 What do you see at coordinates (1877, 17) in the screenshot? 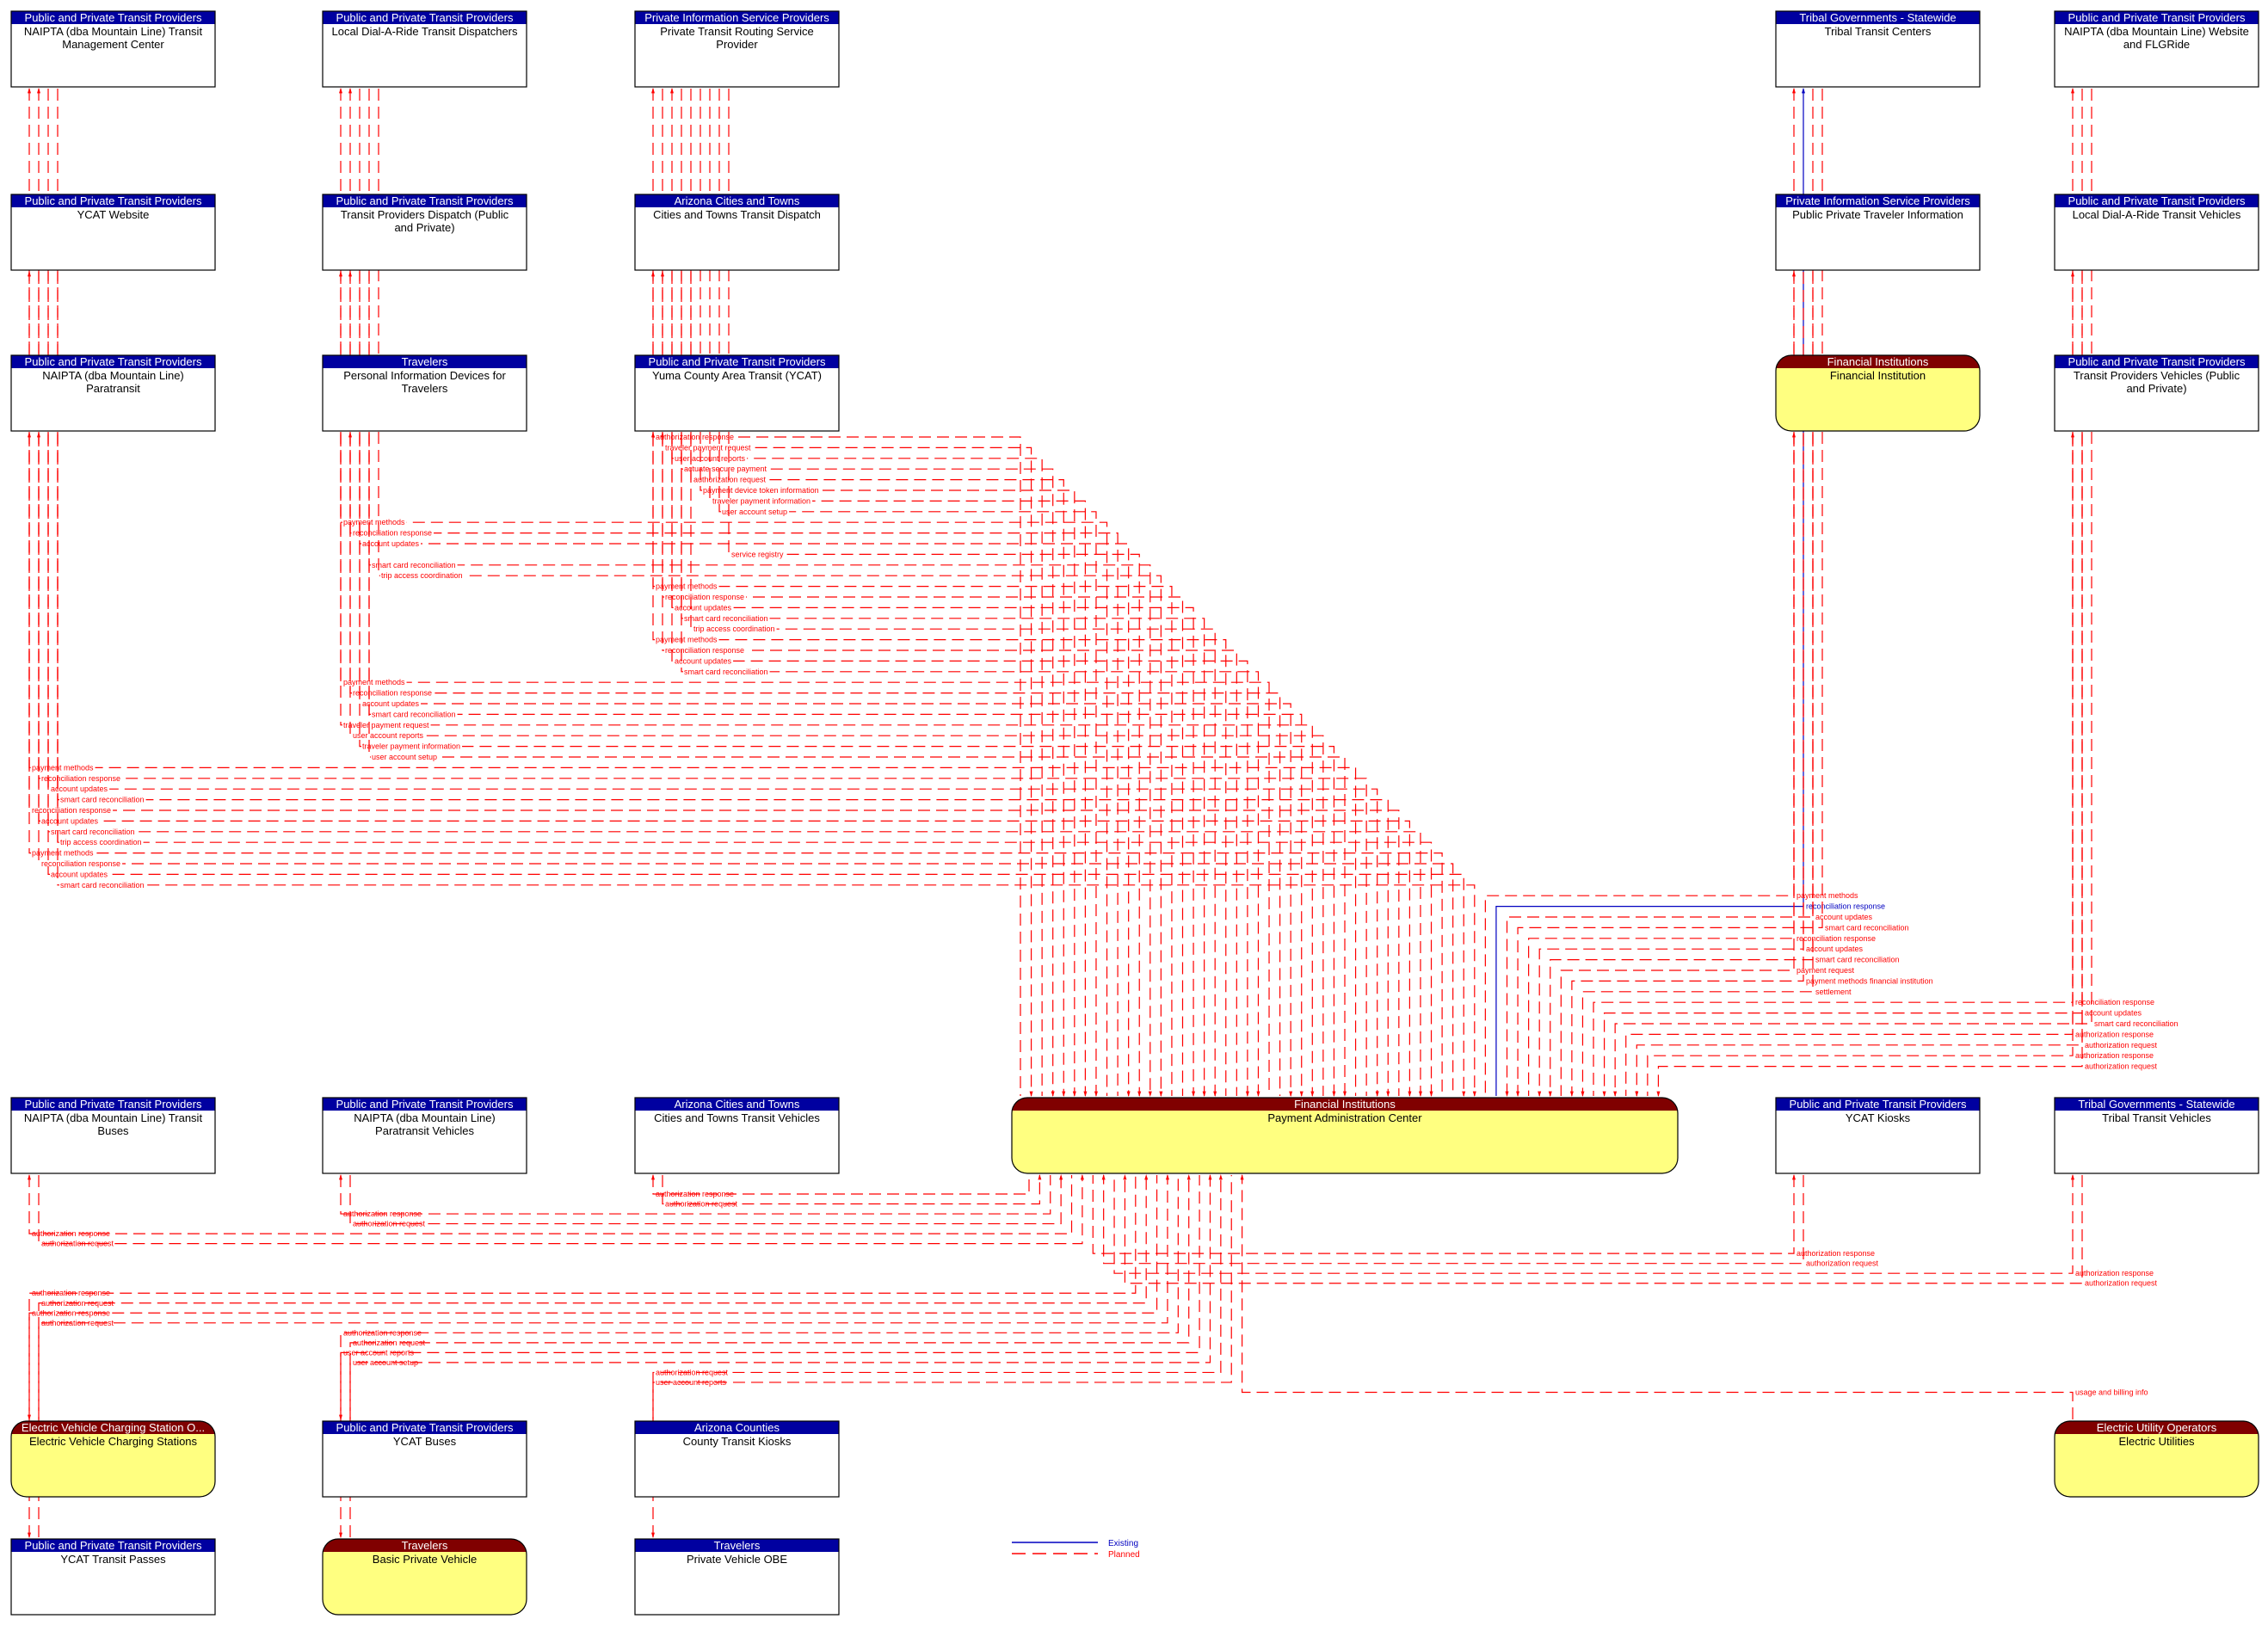
I see `node-category: Tribal Governments - Statewide` at bounding box center [1877, 17].